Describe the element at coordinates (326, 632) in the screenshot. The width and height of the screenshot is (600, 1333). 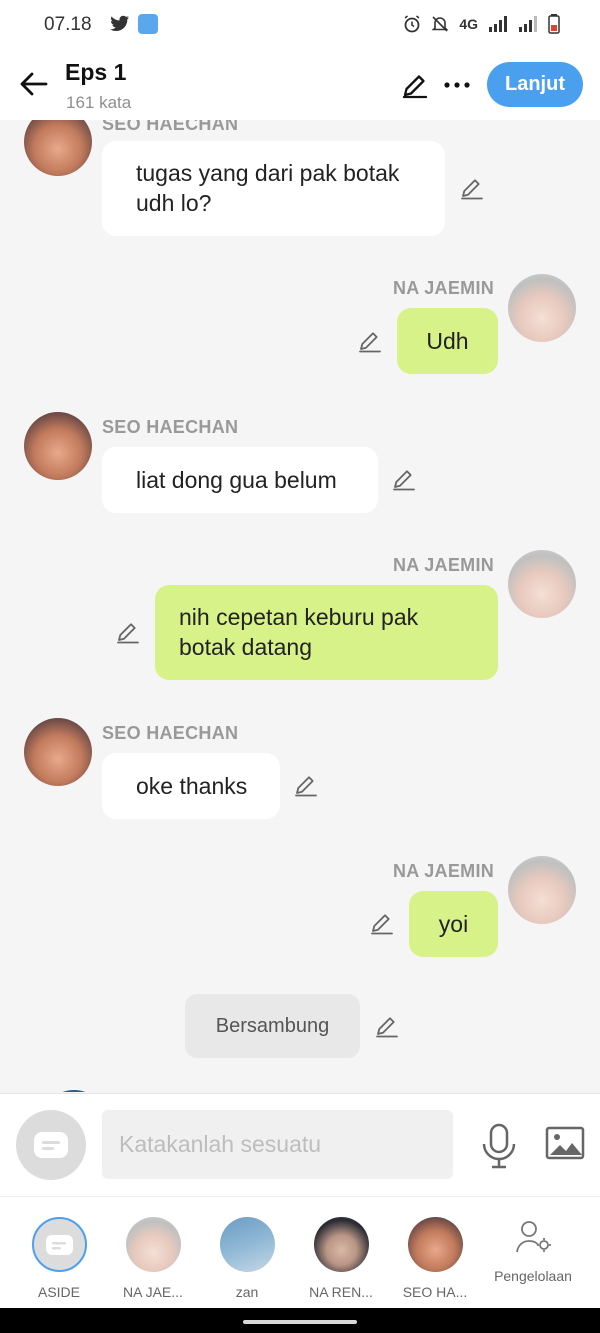
I see `message-bubble: nih cepetan keburu pak botak datang` at that location.